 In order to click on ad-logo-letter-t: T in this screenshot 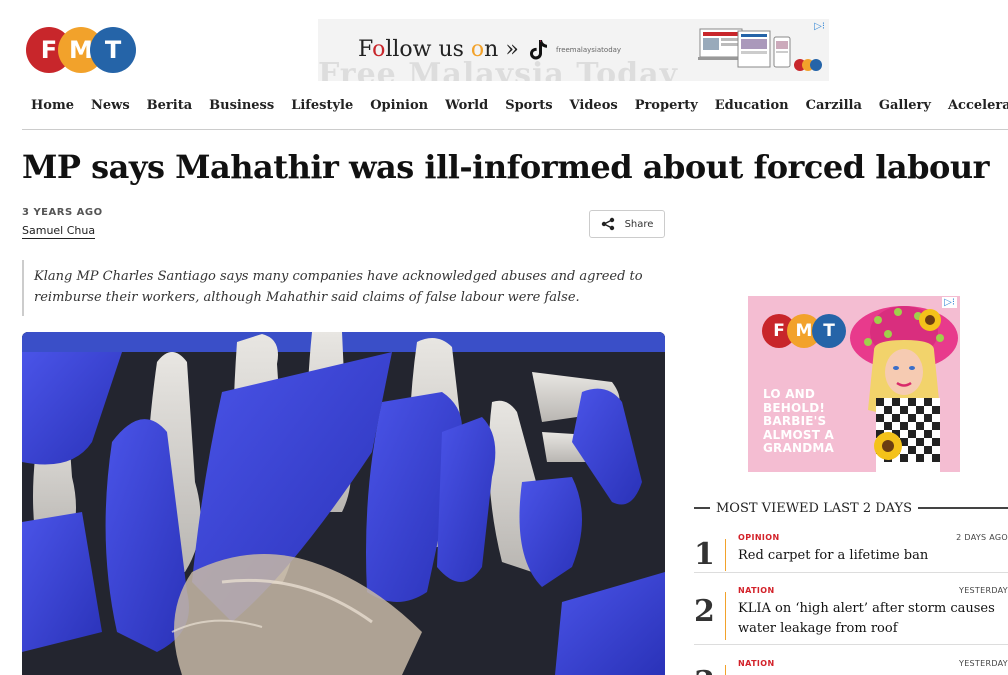, I will do `click(829, 331)`.